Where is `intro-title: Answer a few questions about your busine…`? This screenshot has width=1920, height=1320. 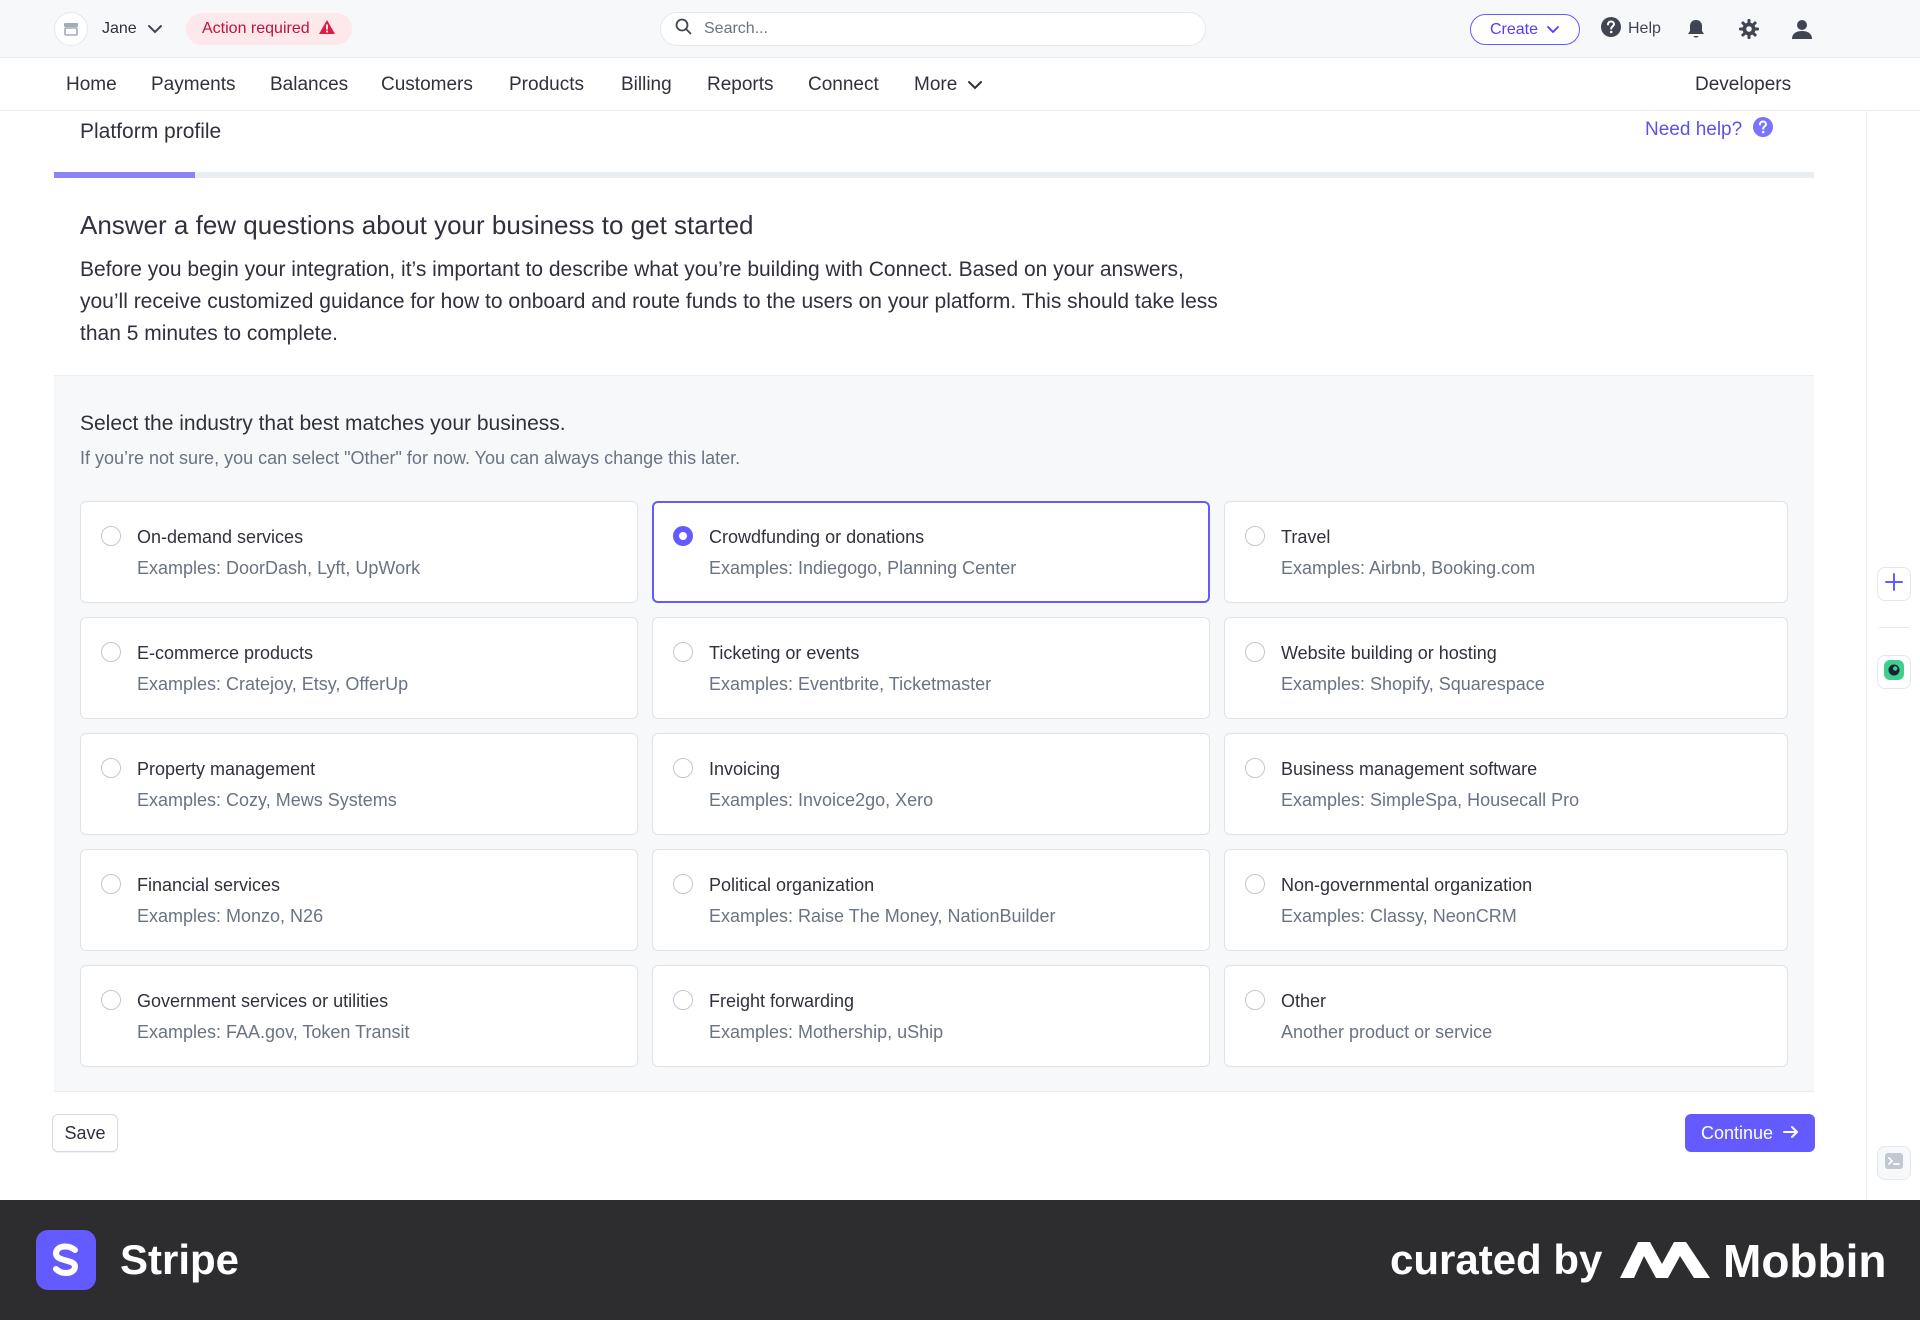 intro-title: Answer a few questions about your busine… is located at coordinates (417, 225).